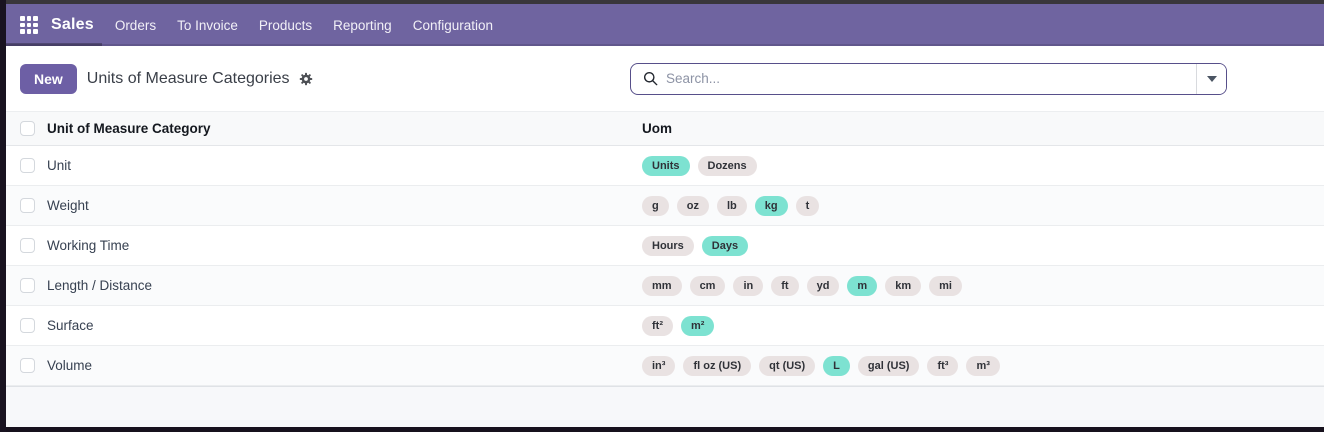 Image resolution: width=1324 pixels, height=432 pixels. Describe the element at coordinates (29, 25) in the screenshot. I see `apps-menu-icon` at that location.